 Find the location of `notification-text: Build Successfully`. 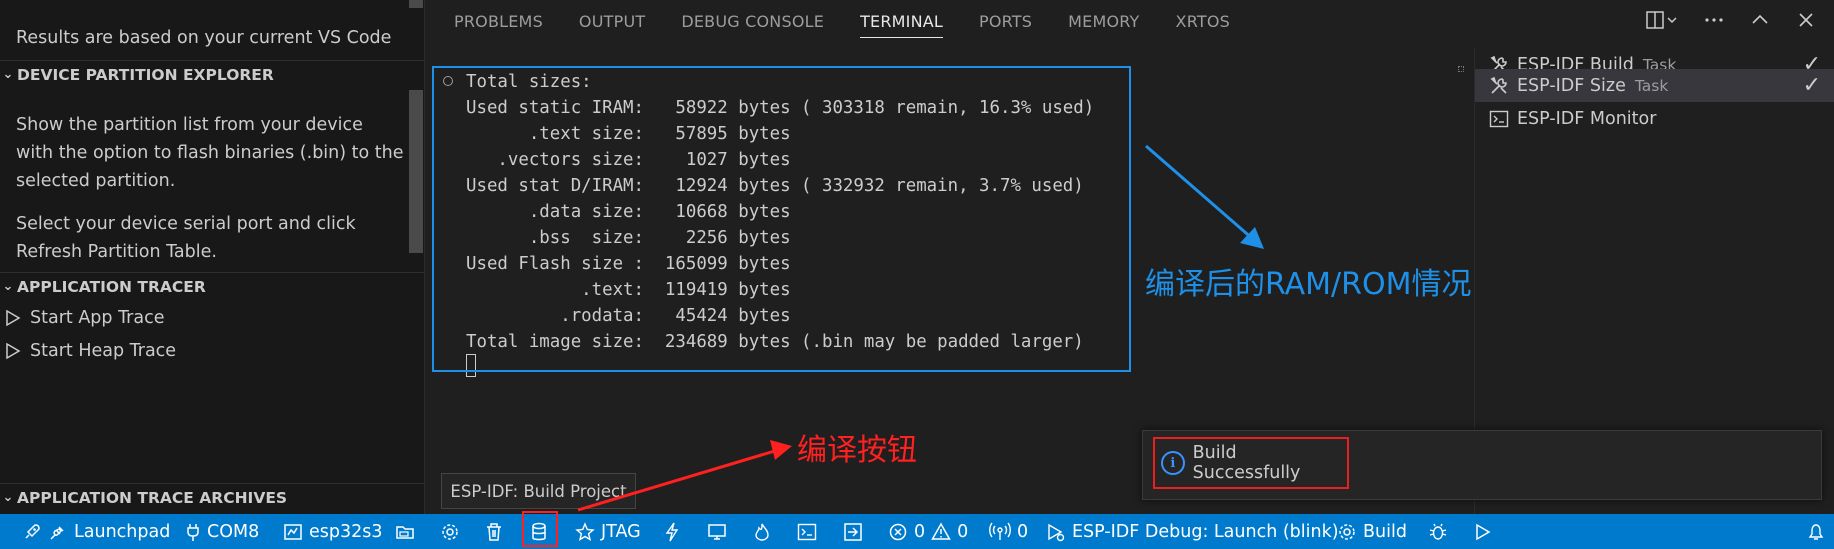

notification-text: Build Successfully is located at coordinates (1246, 463).